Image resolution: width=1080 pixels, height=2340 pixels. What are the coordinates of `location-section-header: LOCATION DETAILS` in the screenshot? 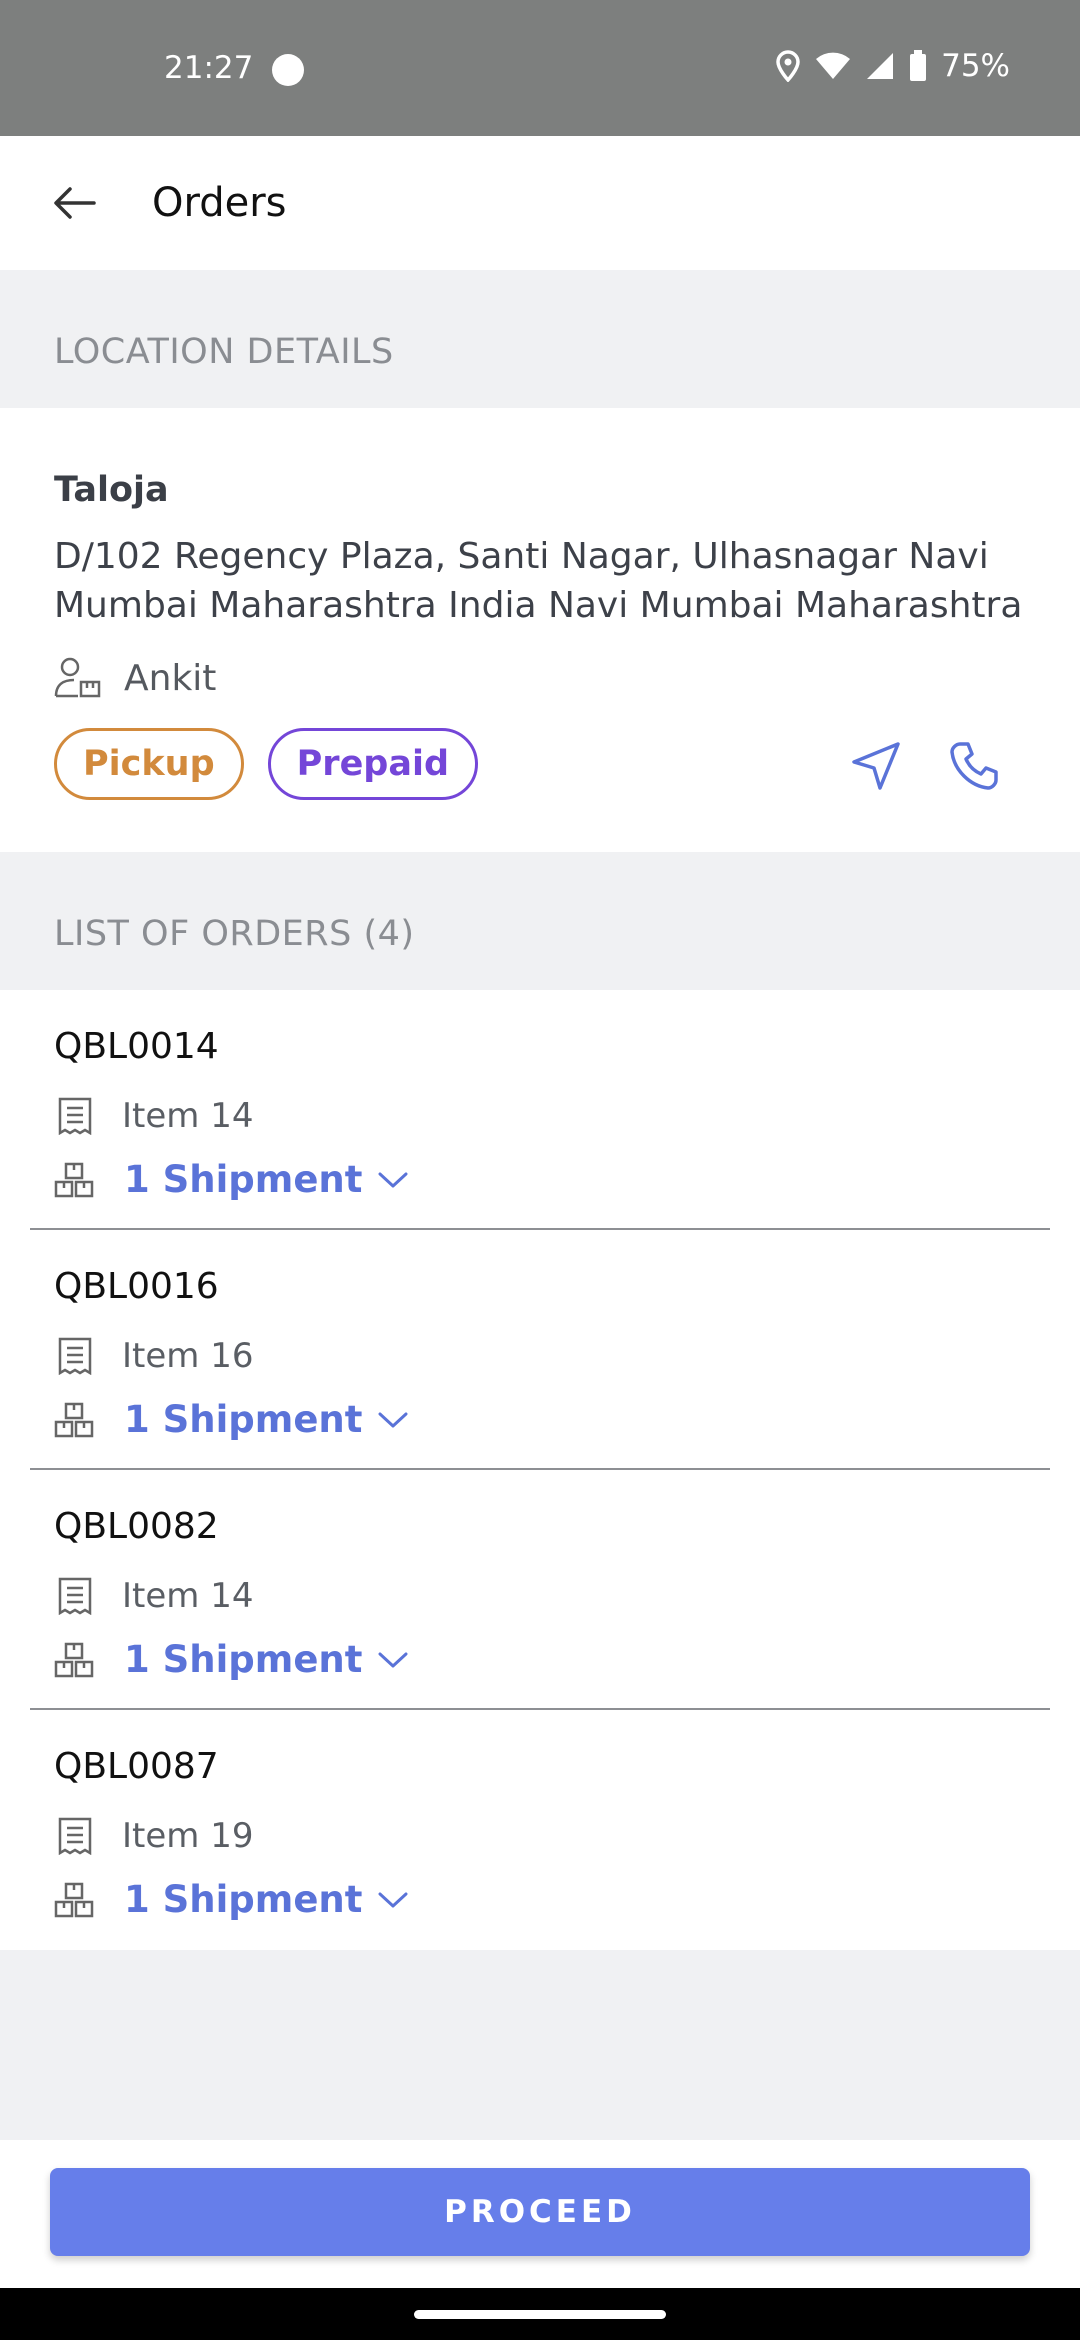 It's located at (540, 339).